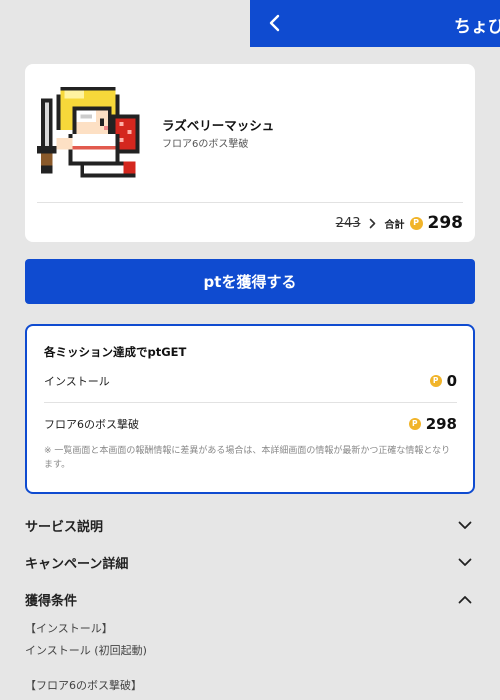 Image resolution: width=500 pixels, height=700 pixels. What do you see at coordinates (250, 599) in the screenshot?
I see `accordion-acquisition-conditions: 獲得条件` at bounding box center [250, 599].